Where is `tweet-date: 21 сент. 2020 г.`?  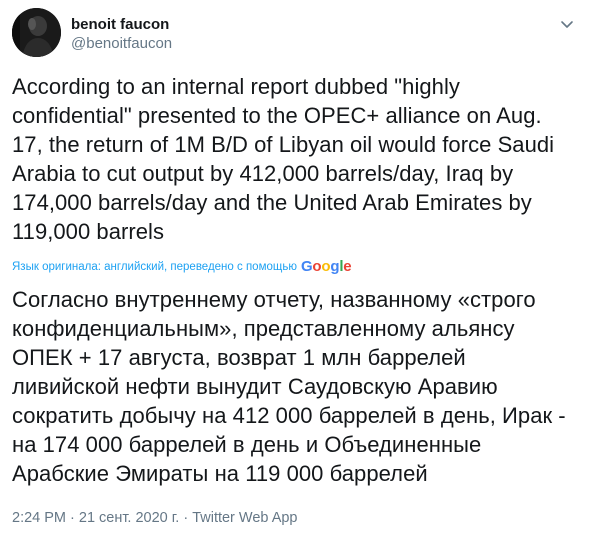
tweet-date: 21 сент. 2020 г. is located at coordinates (129, 518).